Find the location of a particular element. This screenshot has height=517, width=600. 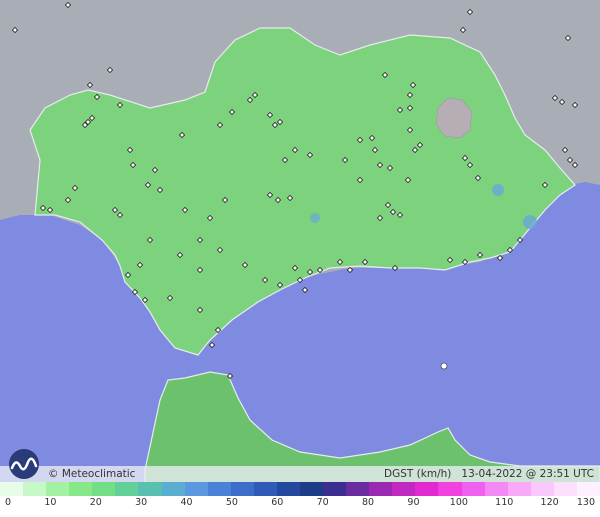

map-info-text: DGST (km/h) 13-04-2022 @ 23:51 UTC is located at coordinates (489, 474).